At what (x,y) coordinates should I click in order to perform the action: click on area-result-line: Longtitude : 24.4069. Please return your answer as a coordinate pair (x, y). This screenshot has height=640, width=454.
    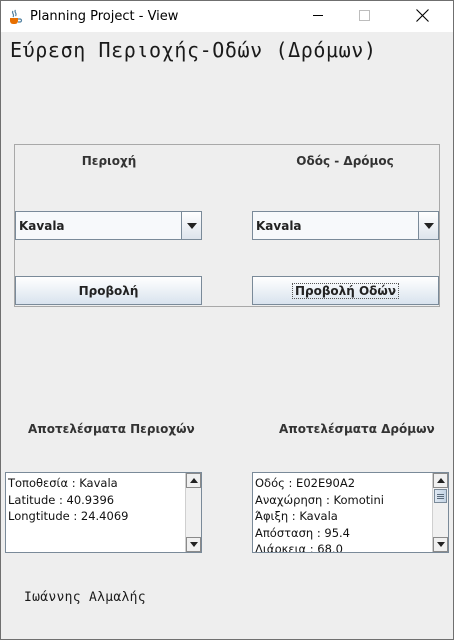
    Looking at the image, I should click on (68, 516).